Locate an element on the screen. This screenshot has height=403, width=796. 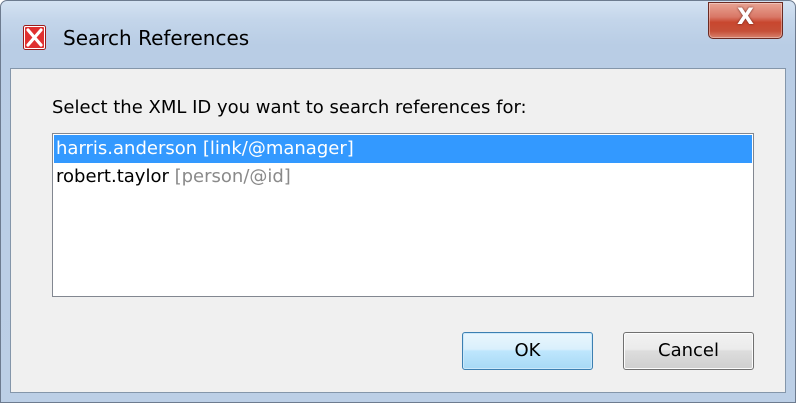
window-title: Search References is located at coordinates (156, 38).